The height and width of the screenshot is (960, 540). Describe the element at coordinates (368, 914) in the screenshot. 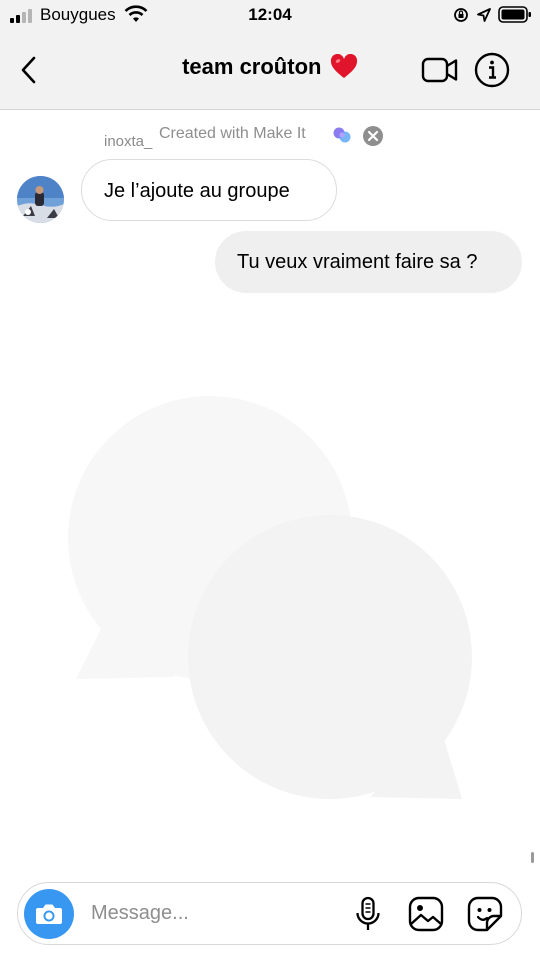

I see `microphone-button` at that location.